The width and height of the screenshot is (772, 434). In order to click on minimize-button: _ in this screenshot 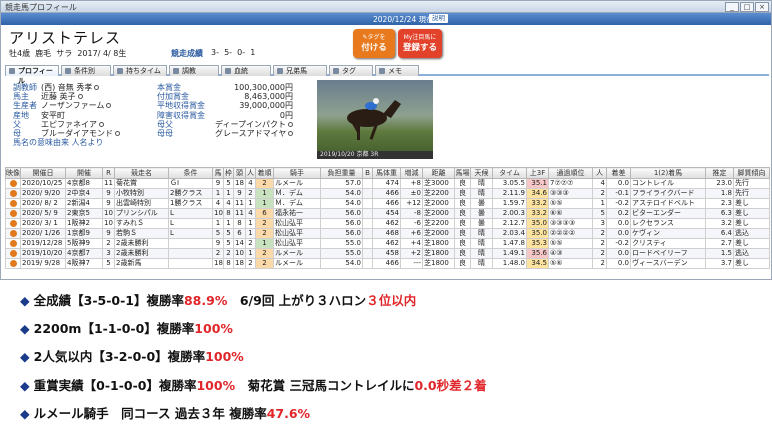, I will do `click(732, 7)`.